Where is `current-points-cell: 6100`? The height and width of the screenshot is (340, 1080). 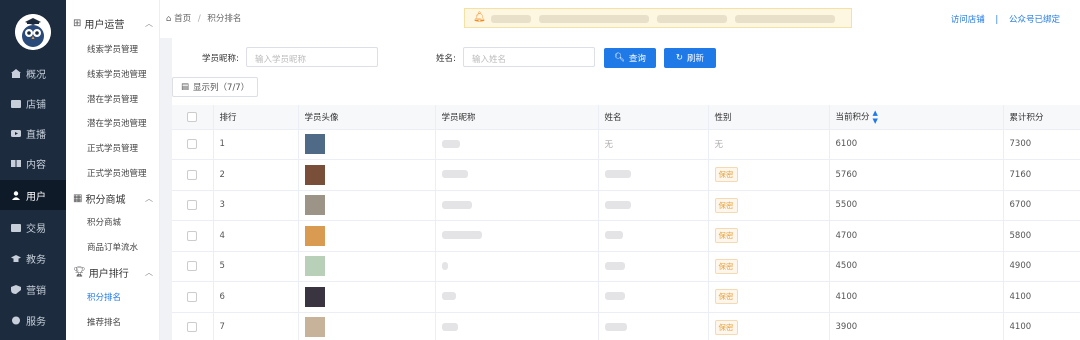 current-points-cell: 6100 is located at coordinates (916, 144).